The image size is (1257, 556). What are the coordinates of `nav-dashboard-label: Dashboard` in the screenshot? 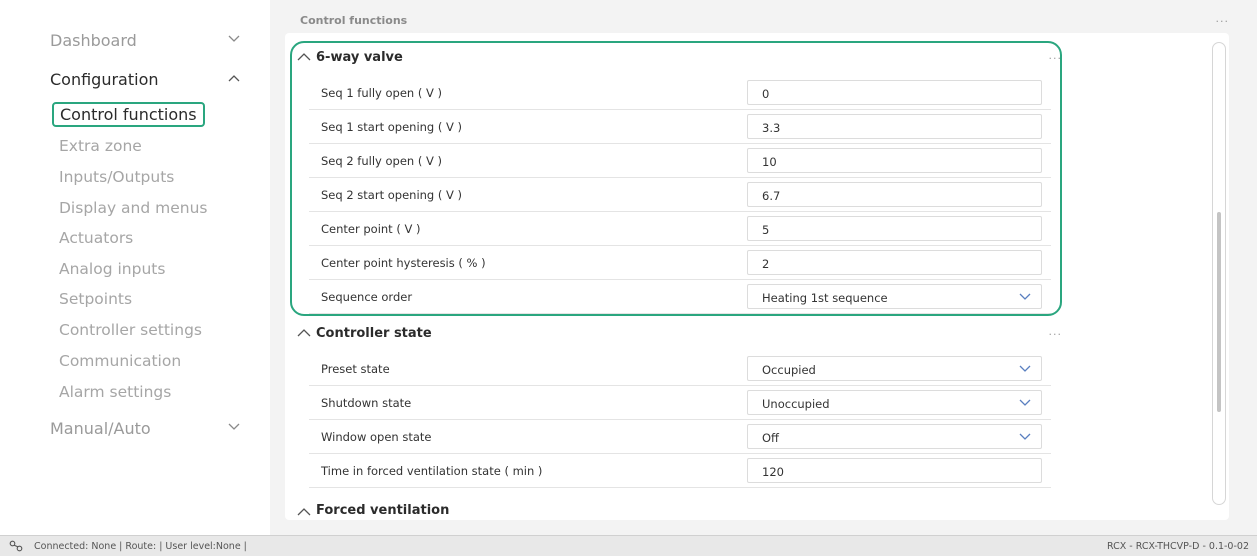 It's located at (93, 40).